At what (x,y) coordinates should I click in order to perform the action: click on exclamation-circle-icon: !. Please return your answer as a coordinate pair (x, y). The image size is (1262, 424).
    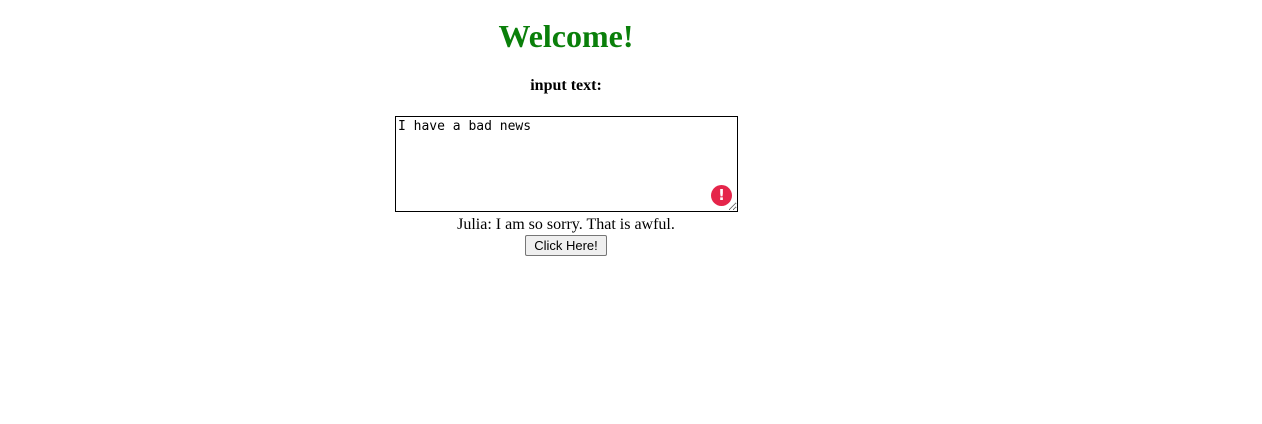
    Looking at the image, I should click on (721, 195).